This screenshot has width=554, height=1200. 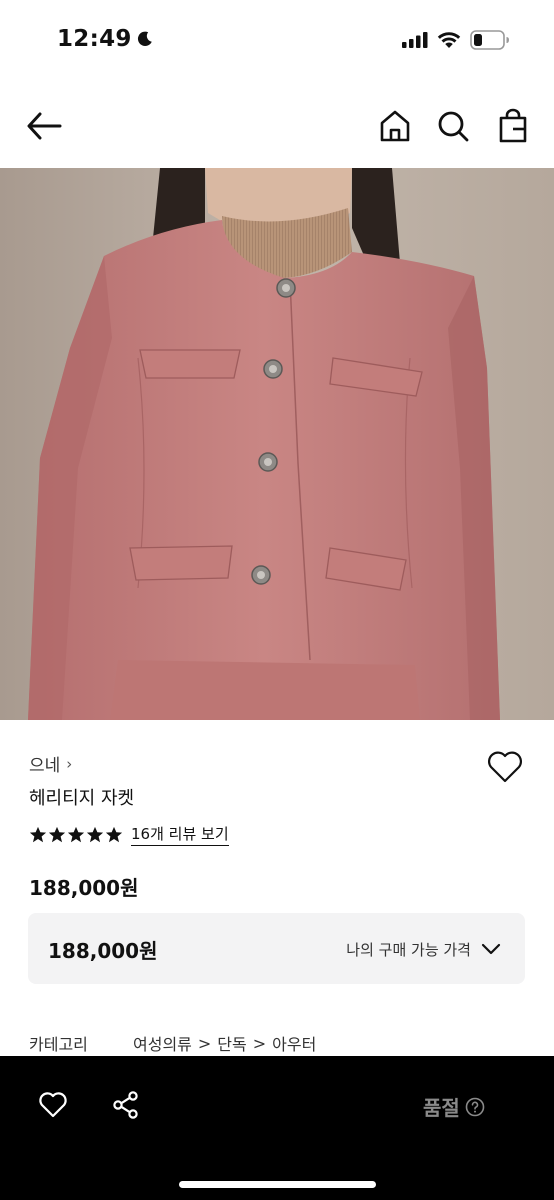 I want to click on category-item: 단독, so click(x=231, y=1043).